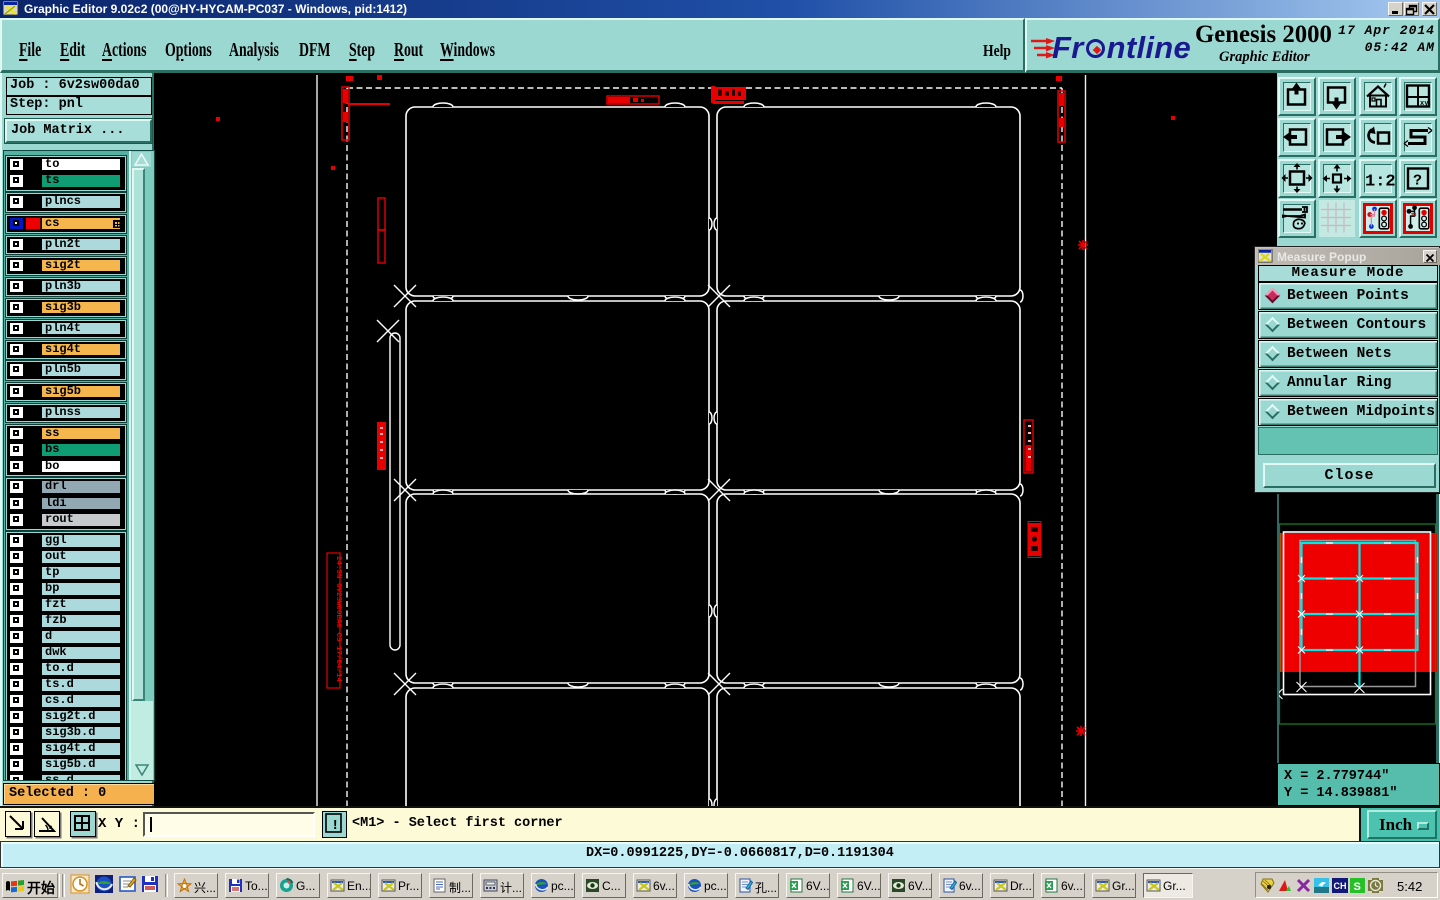 This screenshot has height=900, width=1440. What do you see at coordinates (1424, 104) in the screenshot?
I see `svg-text: xy` at bounding box center [1424, 104].